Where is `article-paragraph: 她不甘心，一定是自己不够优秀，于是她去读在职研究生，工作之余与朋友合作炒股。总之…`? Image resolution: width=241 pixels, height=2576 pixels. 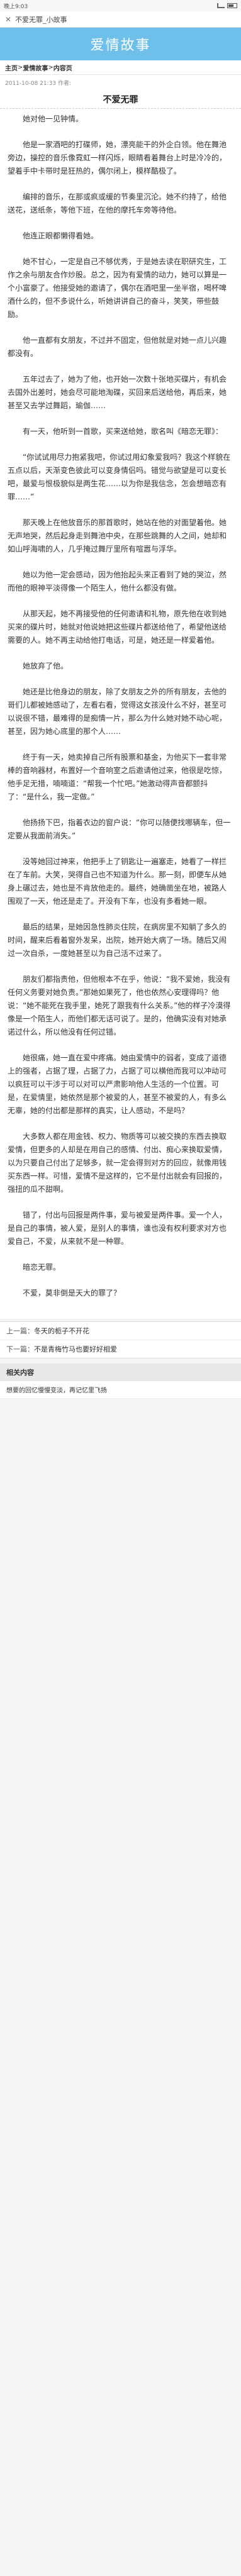
article-paragraph: 她不甘心，一定是自己不够优秀，于是她去读在职研究生，工作之余与朋友合作炒股。总之… is located at coordinates (117, 288).